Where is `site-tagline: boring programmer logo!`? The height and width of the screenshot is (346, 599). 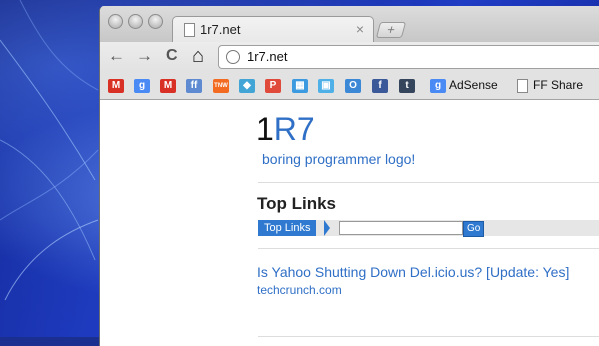 site-tagline: boring programmer logo! is located at coordinates (338, 159).